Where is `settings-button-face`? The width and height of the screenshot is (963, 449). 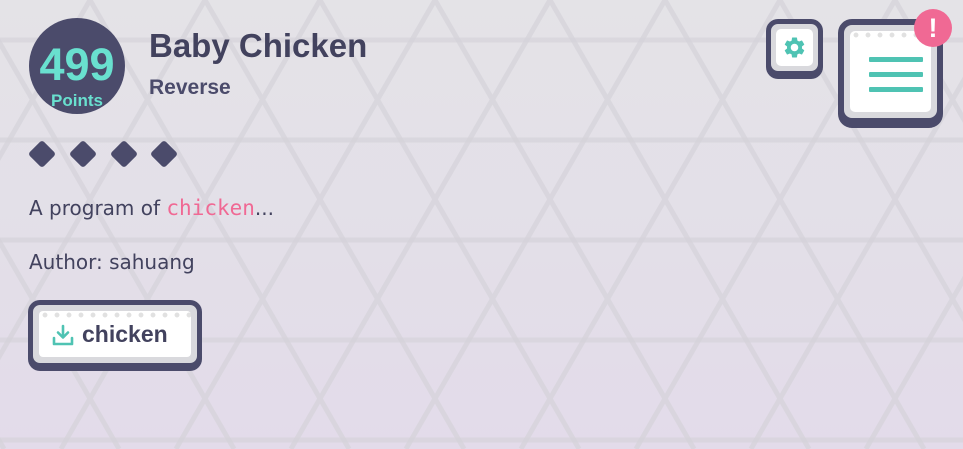 settings-button-face is located at coordinates (794, 47).